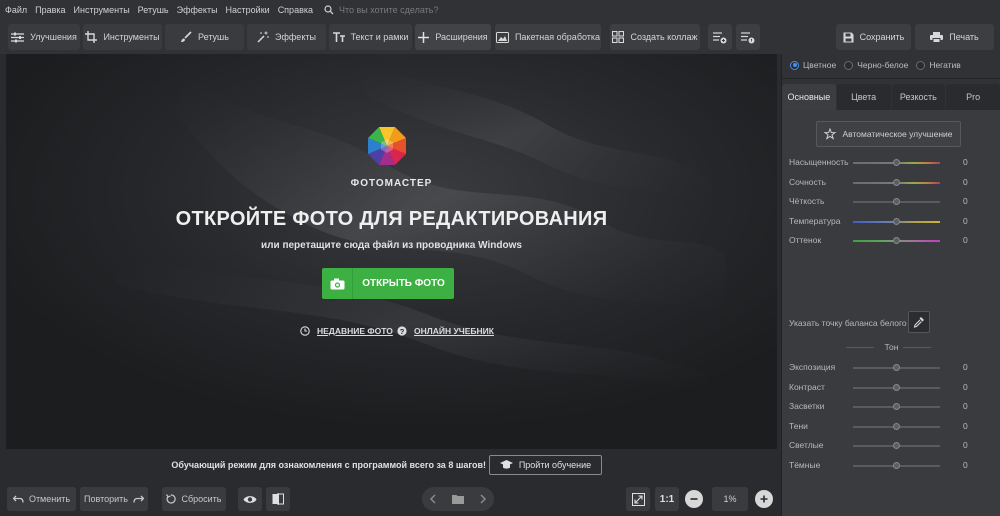  What do you see at coordinates (973, 97) in the screenshot?
I see `tab-pro: Pro` at bounding box center [973, 97].